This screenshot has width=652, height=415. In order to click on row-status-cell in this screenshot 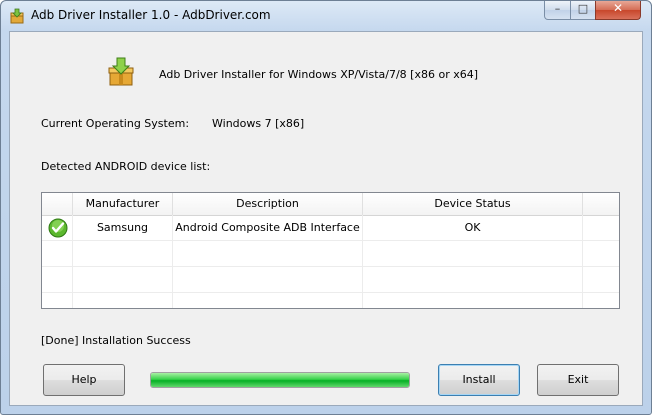, I will do `click(57, 227)`.